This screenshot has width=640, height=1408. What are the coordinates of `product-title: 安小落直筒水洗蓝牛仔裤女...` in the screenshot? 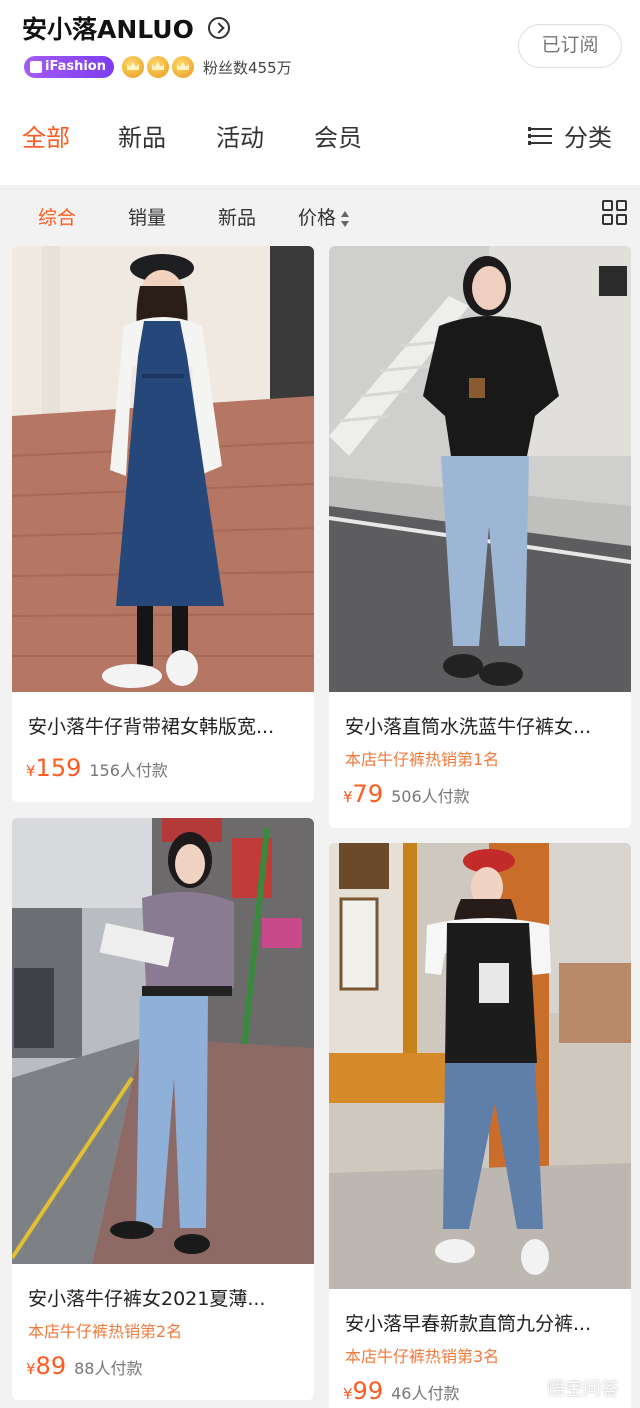 It's located at (482, 725).